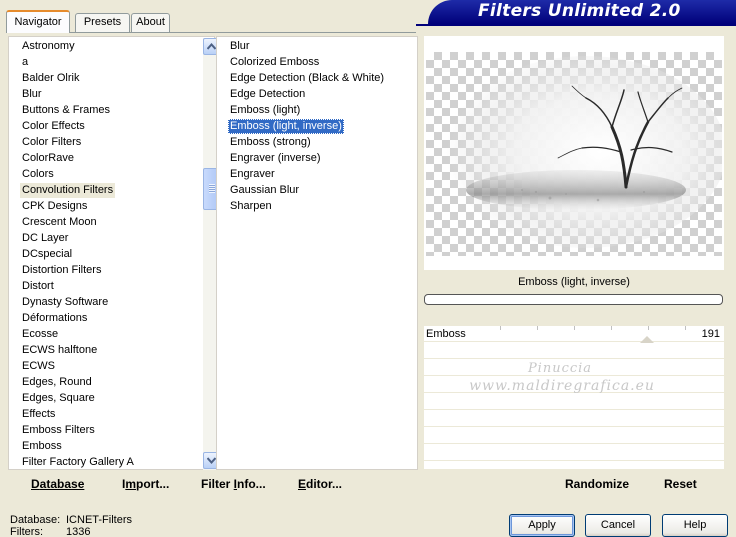 This screenshot has height=537, width=736. Describe the element at coordinates (275, 158) in the screenshot. I see `filter-item: Engraver (inverse)` at that location.